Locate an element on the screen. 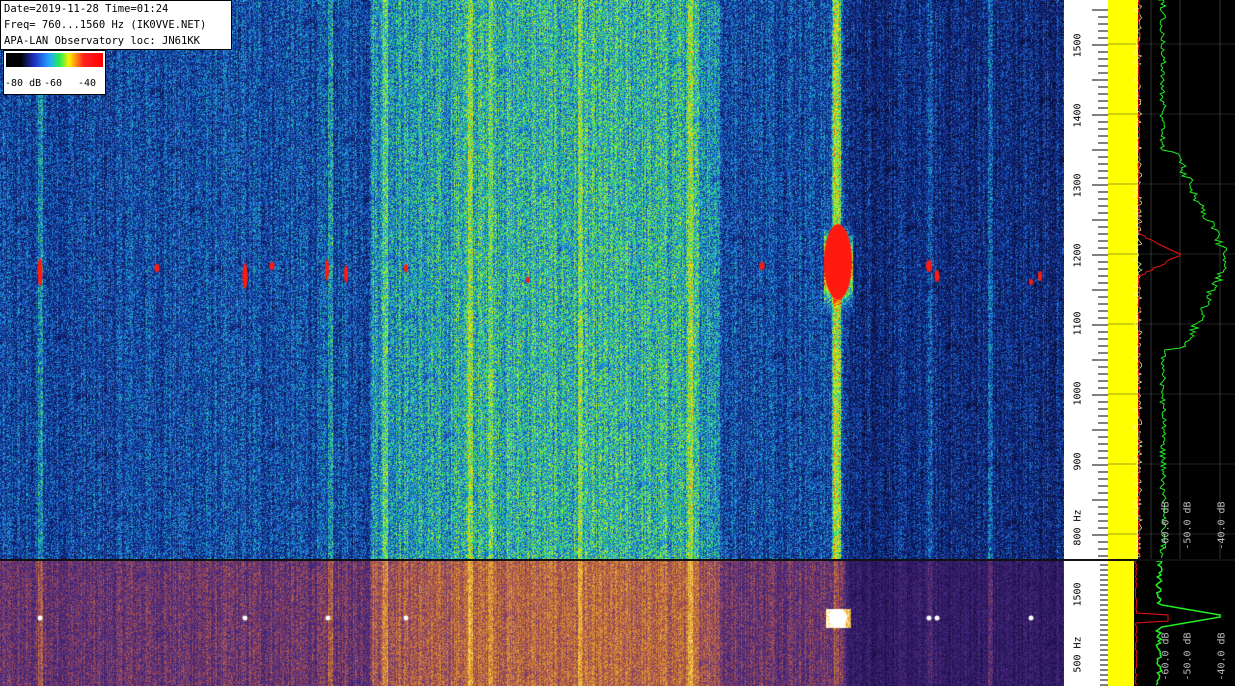 The image size is (1235, 686). observatory-text: APA-LAN Observatory loc: JN61KK is located at coordinates (102, 41).